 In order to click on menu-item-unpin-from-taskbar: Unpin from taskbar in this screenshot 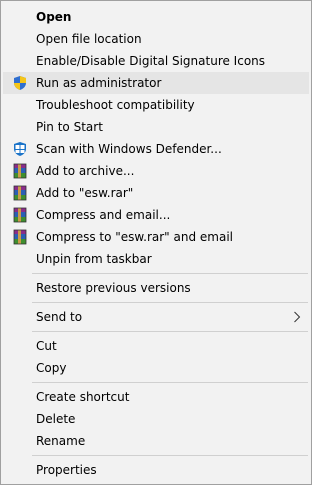, I will do `click(156, 259)`.